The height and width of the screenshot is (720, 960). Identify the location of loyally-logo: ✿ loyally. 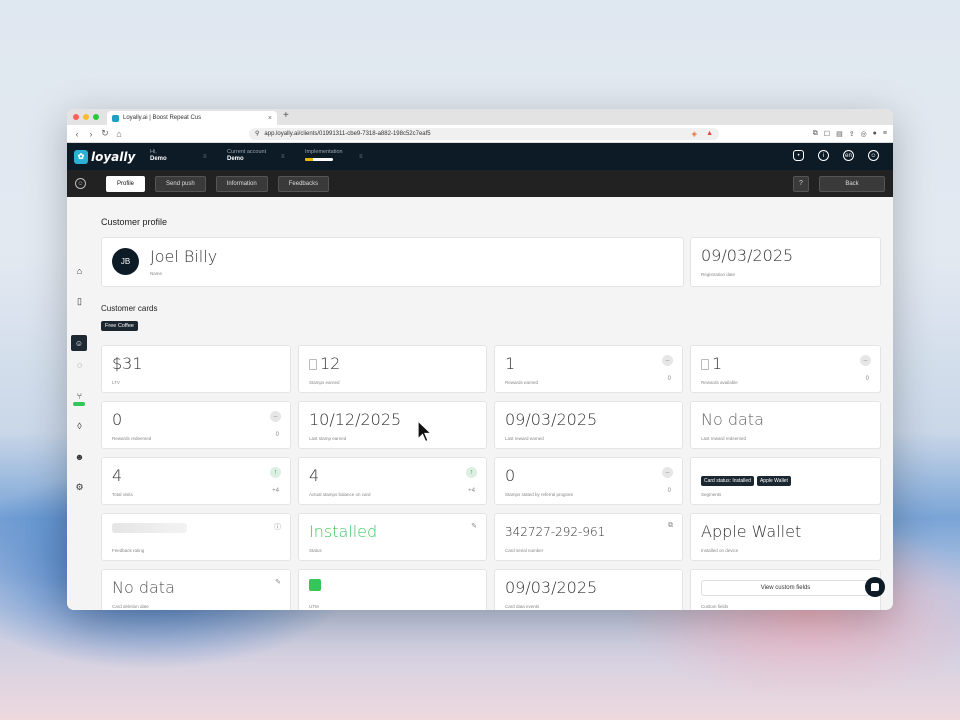
(104, 156).